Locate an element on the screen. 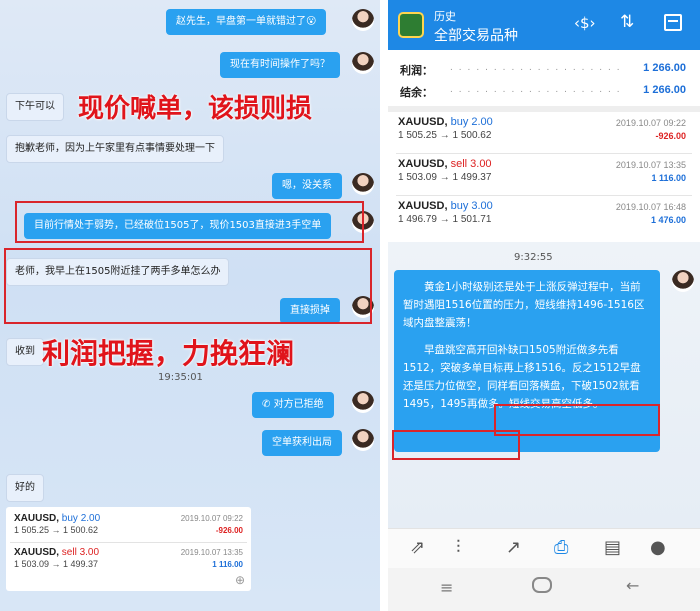  nav-home-icon is located at coordinates (542, 585).